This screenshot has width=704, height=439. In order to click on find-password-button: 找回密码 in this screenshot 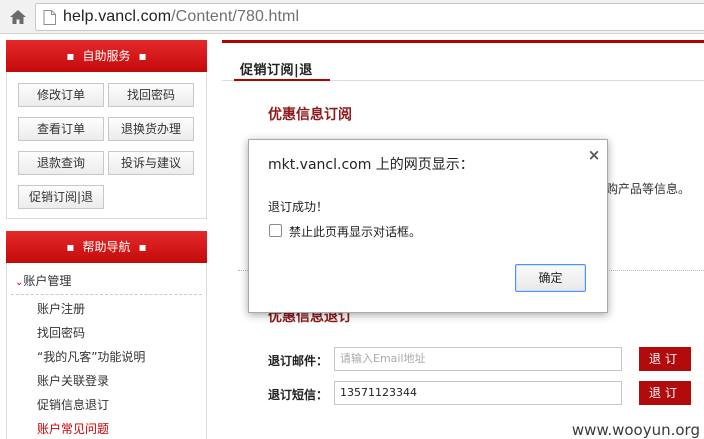, I will do `click(151, 95)`.